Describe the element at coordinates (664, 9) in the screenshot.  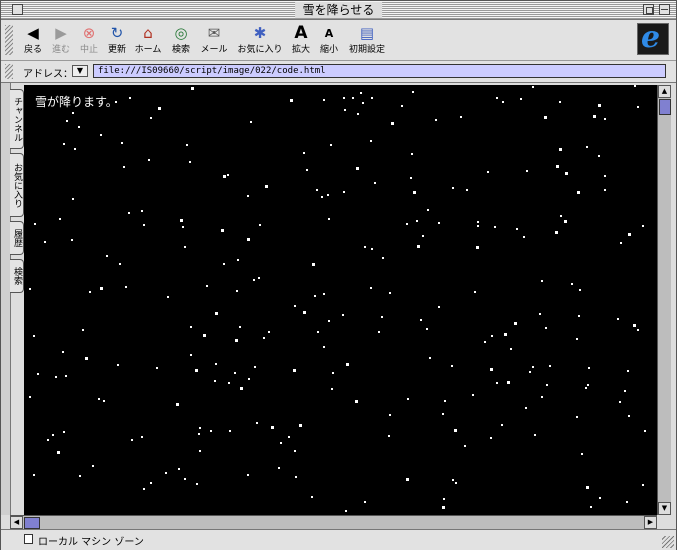
I see `collapse-box` at that location.